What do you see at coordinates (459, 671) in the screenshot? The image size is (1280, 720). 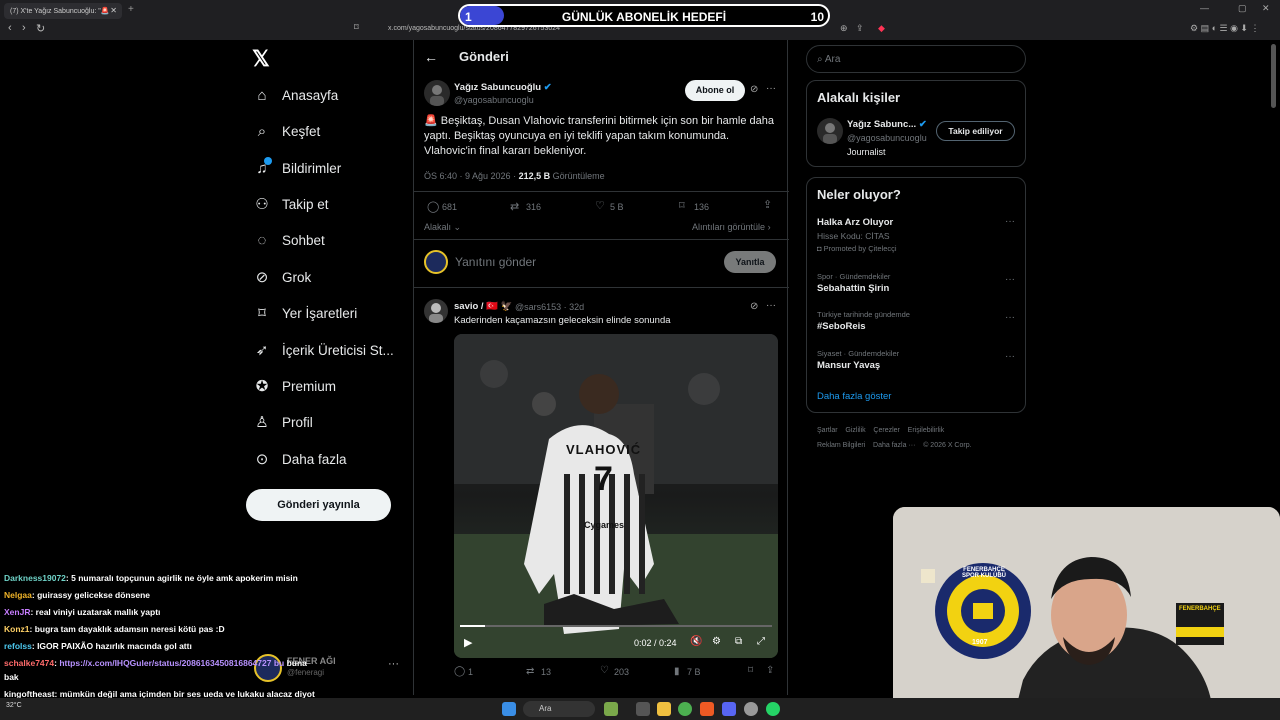 I see `reply-reply-icon: ◯` at bounding box center [459, 671].